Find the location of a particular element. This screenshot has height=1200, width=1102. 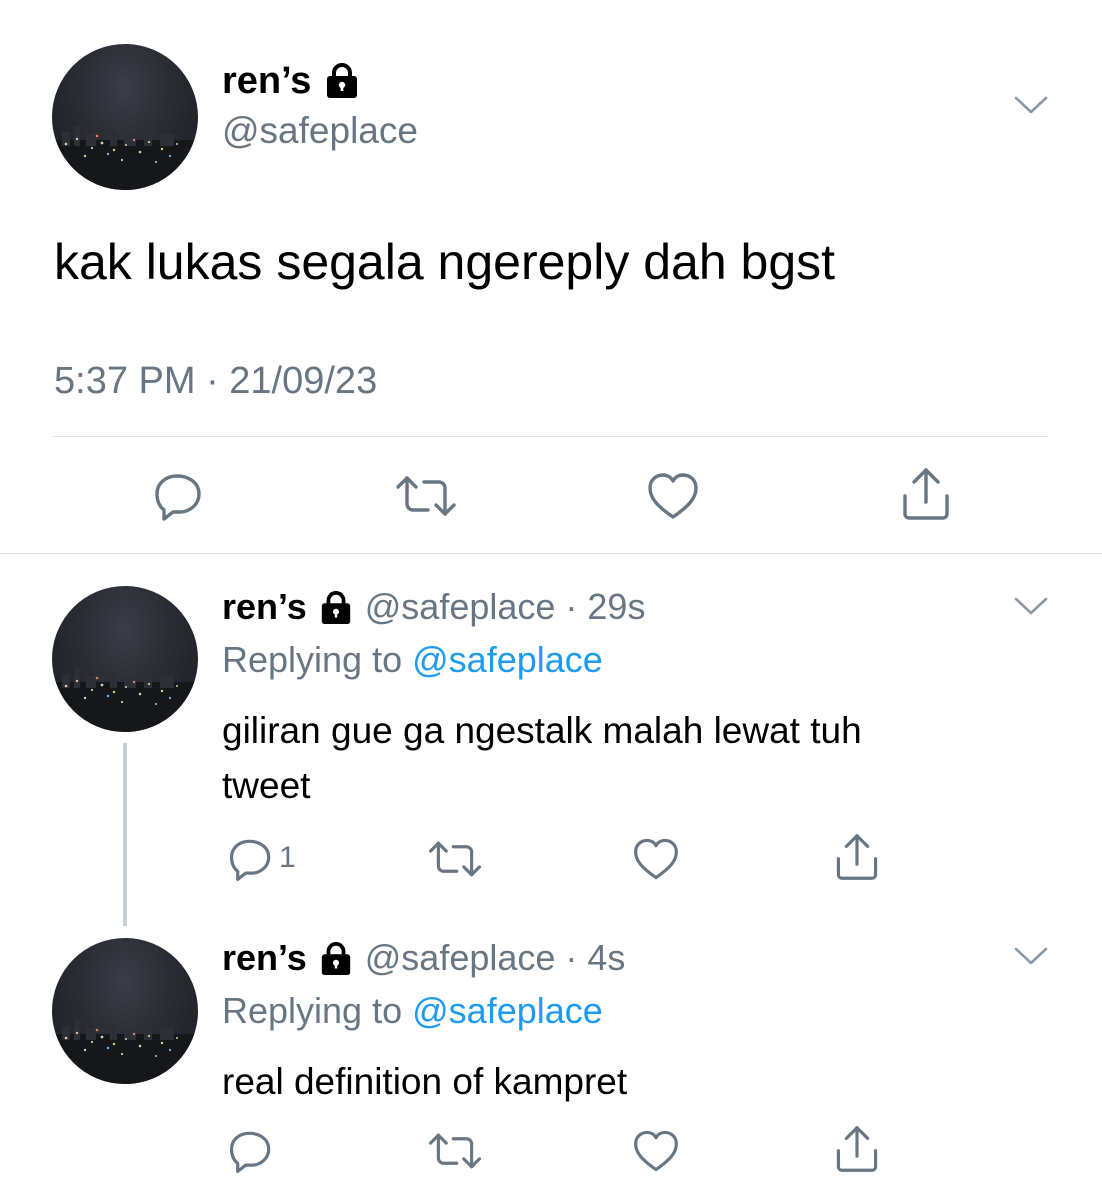

reply-time: · 29s is located at coordinates (605, 606).